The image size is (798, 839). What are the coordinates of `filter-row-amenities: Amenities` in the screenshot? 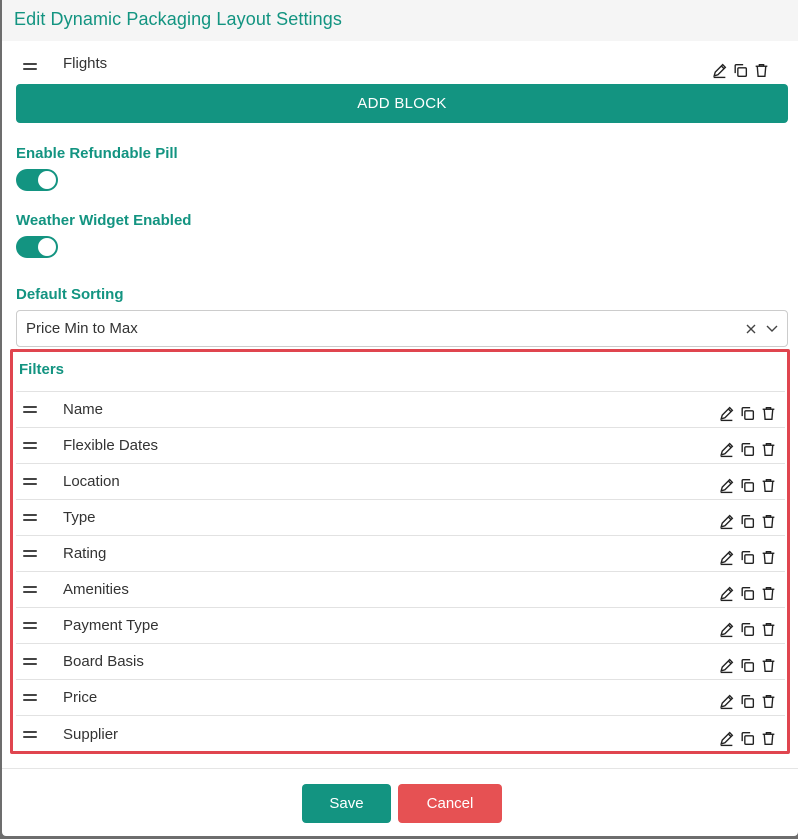 It's located at (400, 590).